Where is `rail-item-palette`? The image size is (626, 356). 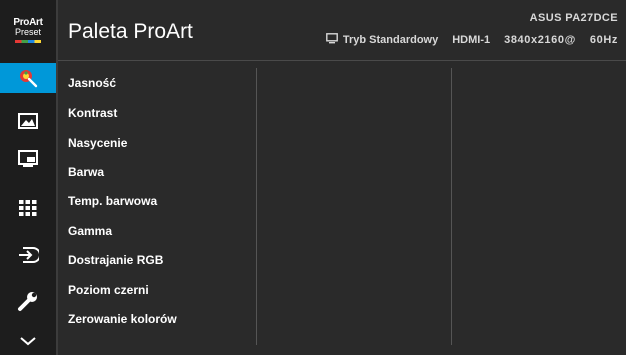
rail-item-palette is located at coordinates (28, 78).